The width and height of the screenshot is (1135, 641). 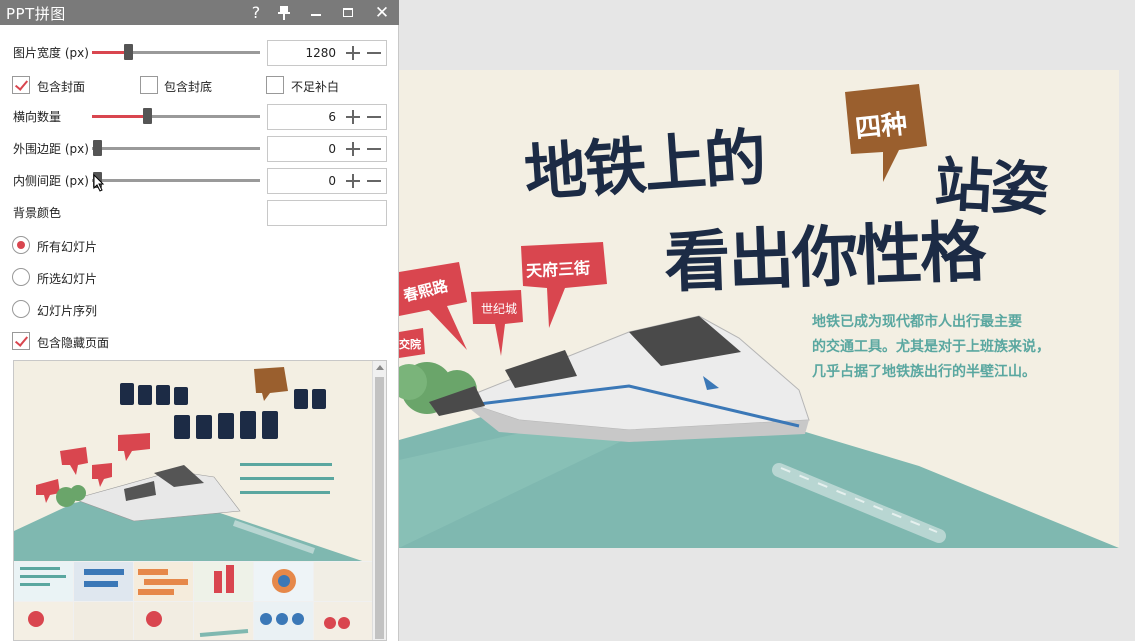 I want to click on pad-blank-label: 不足补白, so click(x=315, y=87).